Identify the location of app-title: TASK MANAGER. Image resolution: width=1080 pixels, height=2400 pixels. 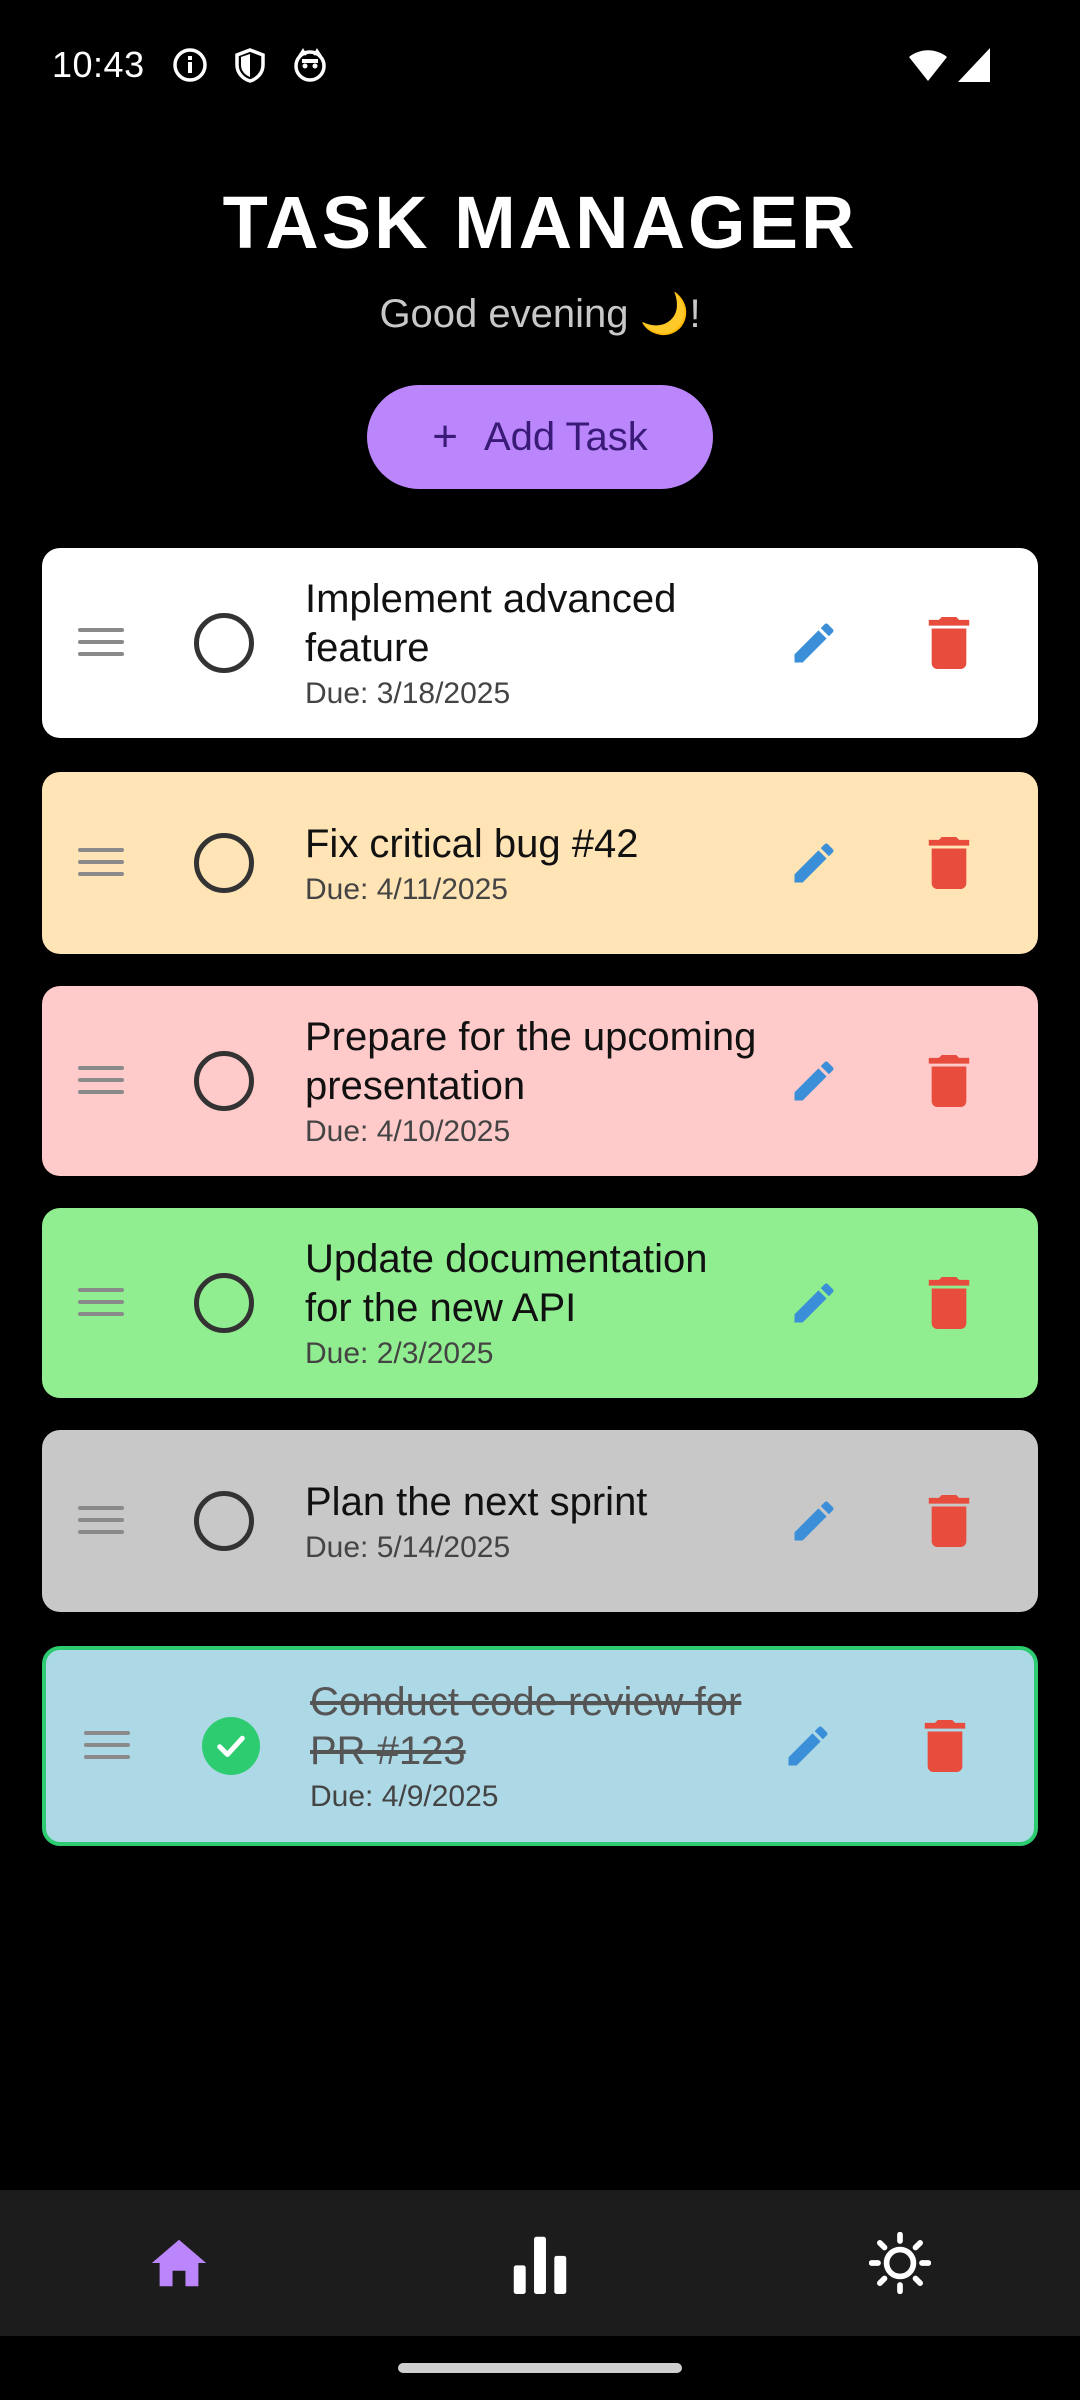
(540, 222).